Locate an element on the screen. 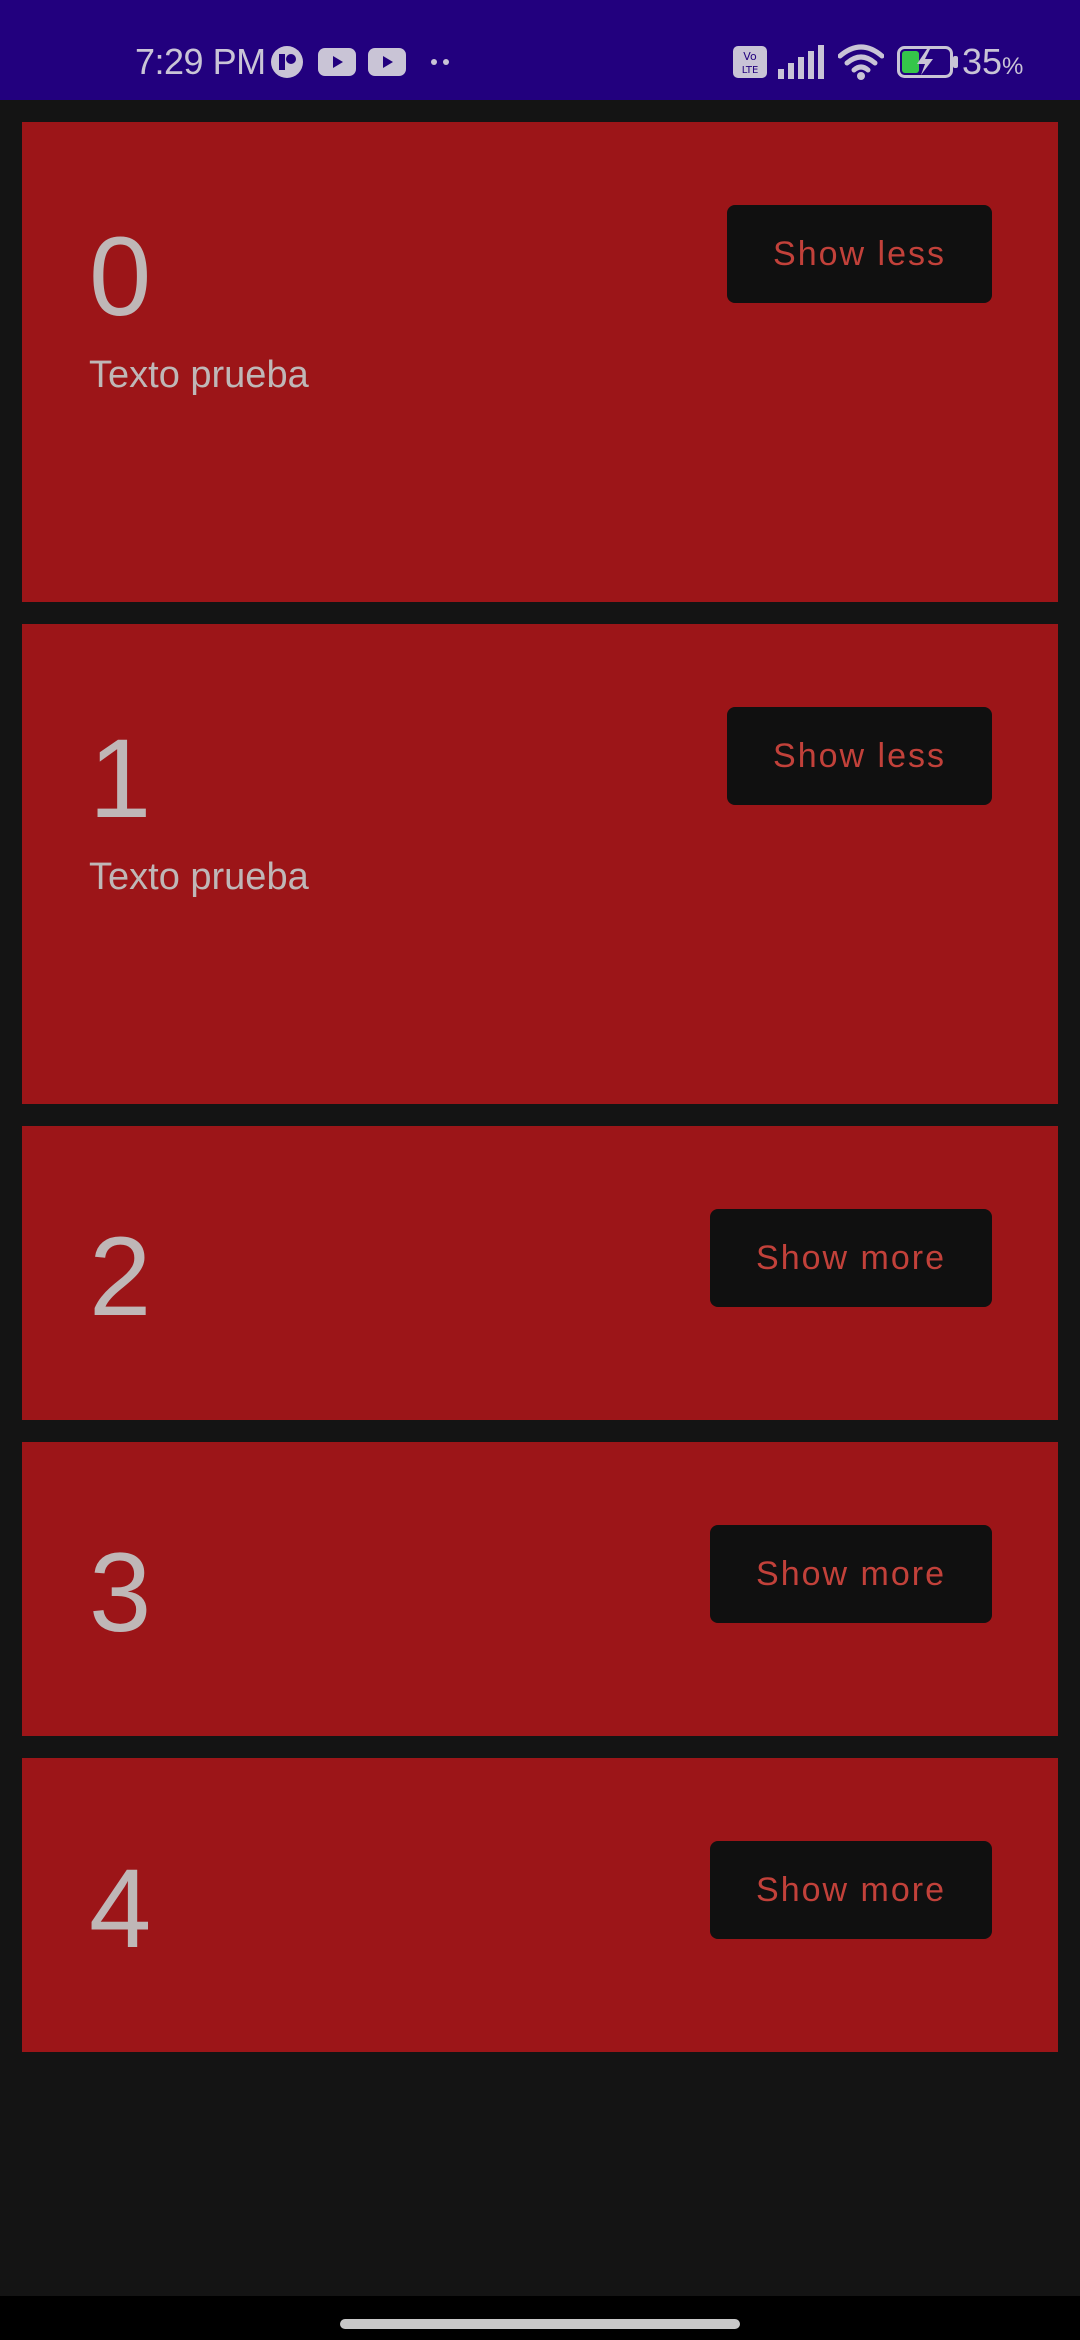  card-number: 4 is located at coordinates (120, 1908).